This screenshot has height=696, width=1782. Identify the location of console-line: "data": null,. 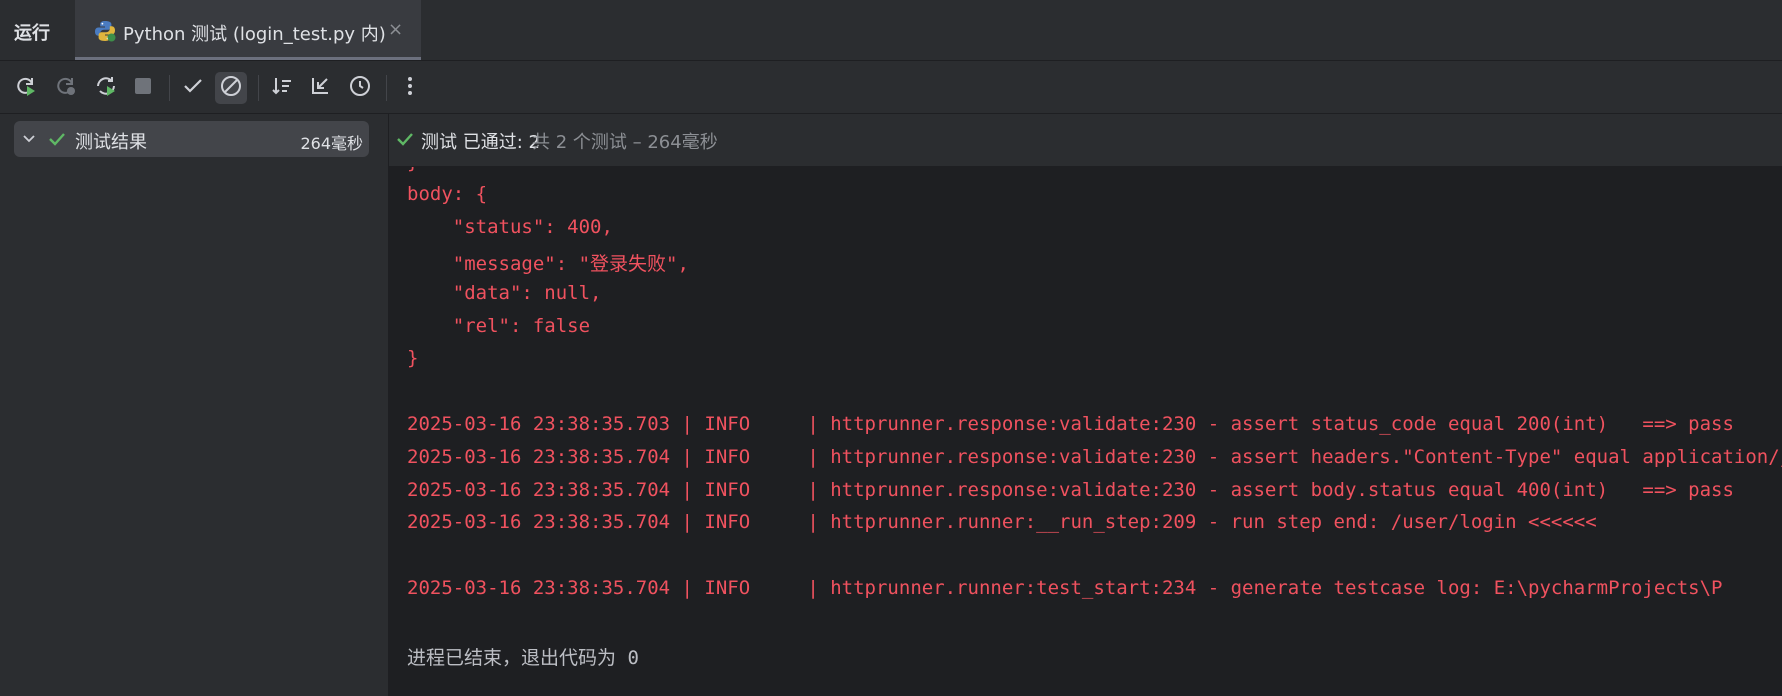
(504, 293).